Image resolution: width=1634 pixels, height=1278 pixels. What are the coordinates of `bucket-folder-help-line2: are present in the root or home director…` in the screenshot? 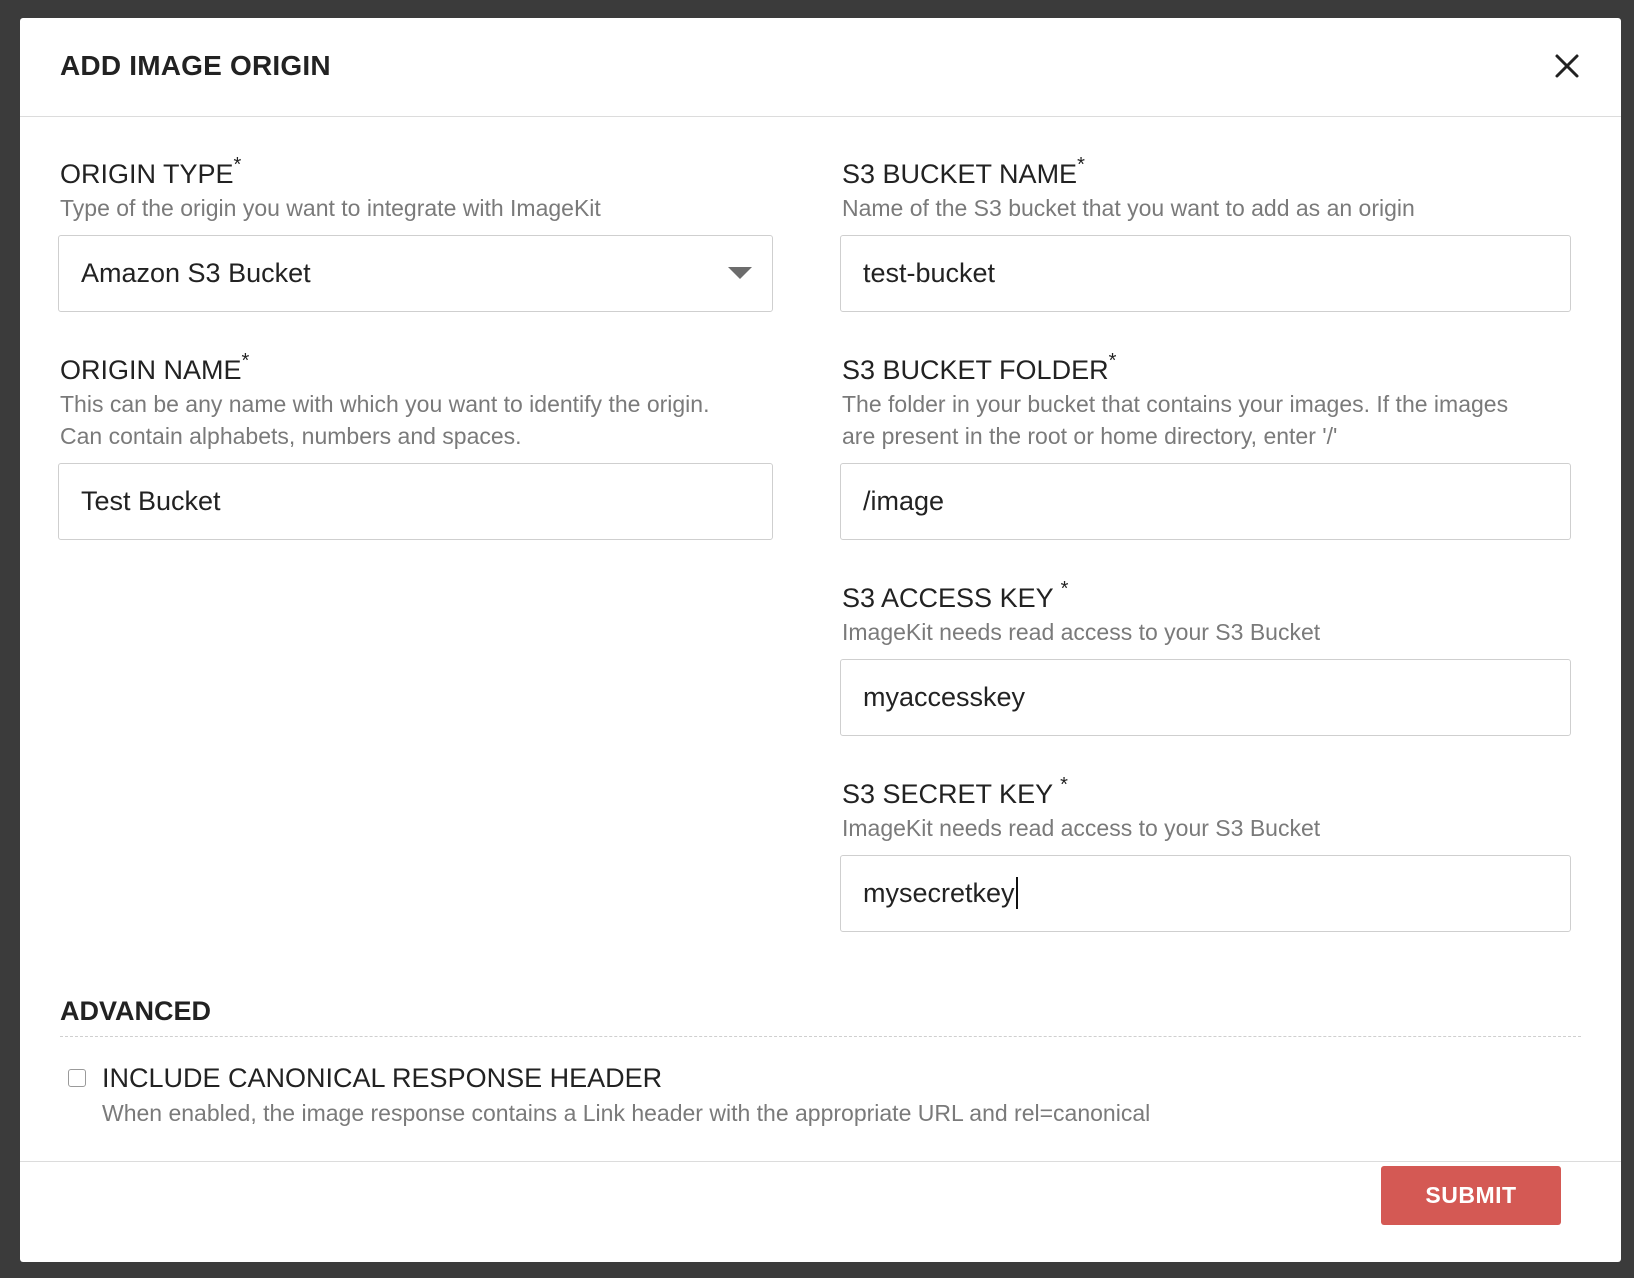 It's located at (1090, 436).